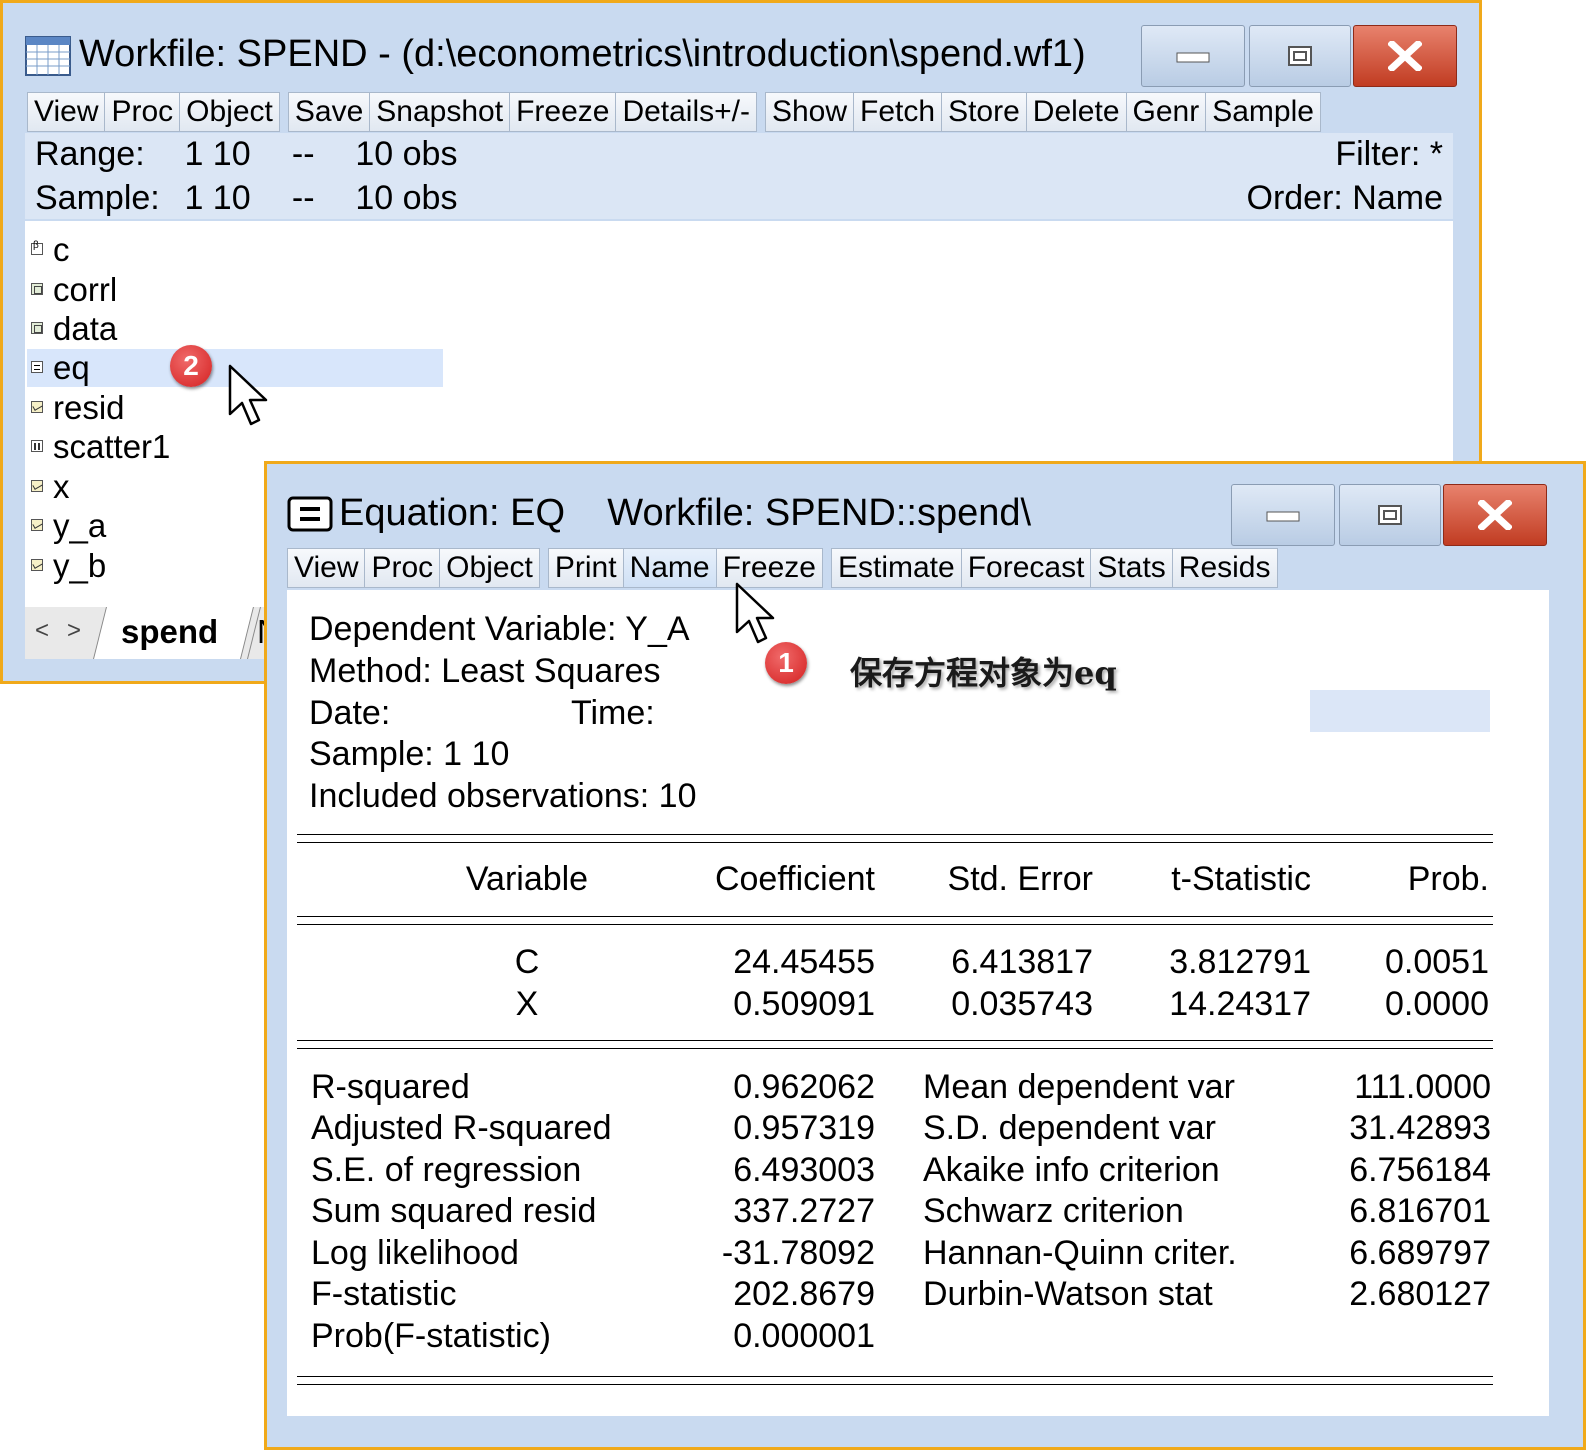 This screenshot has height=1450, width=1586. I want to click on show-button: Show, so click(809, 112).